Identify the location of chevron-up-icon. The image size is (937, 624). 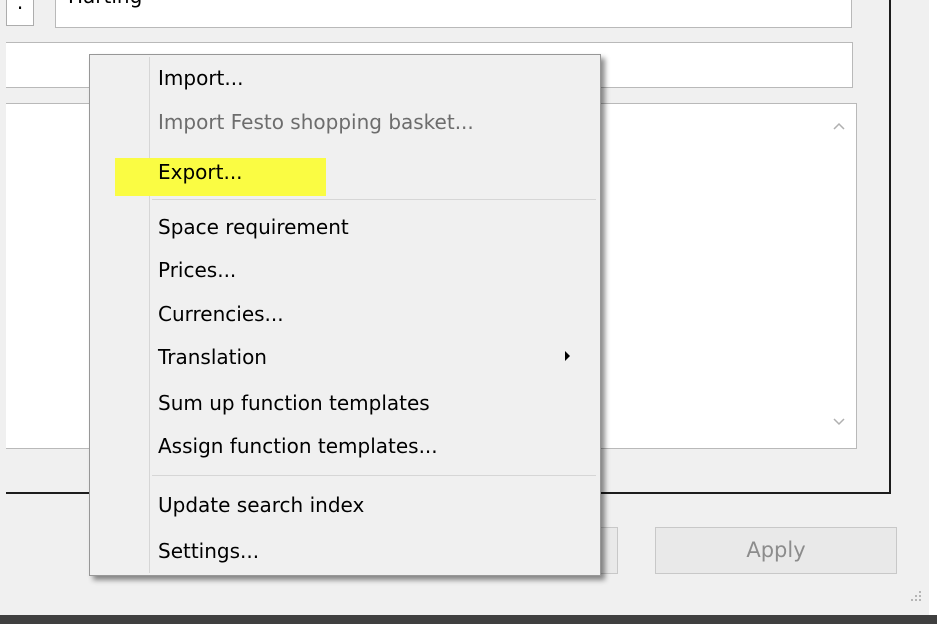
(839, 127).